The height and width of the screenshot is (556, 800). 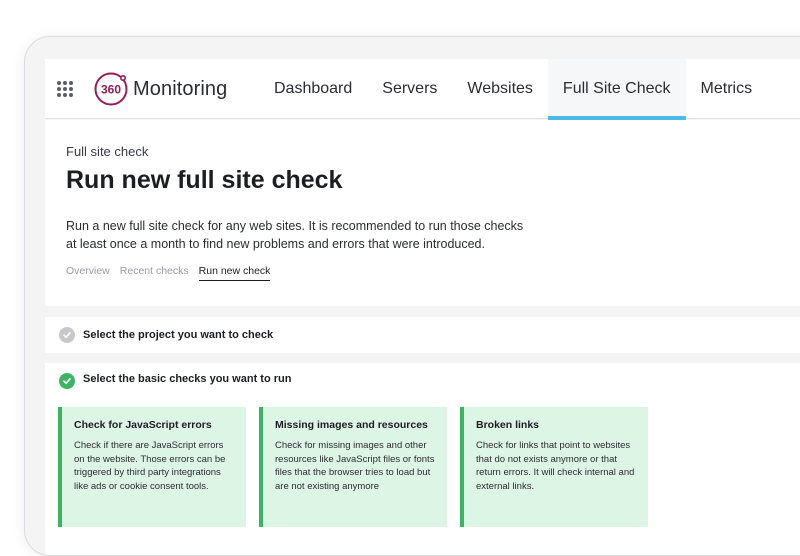 What do you see at coordinates (88, 273) in the screenshot?
I see `tab-overview: Overview` at bounding box center [88, 273].